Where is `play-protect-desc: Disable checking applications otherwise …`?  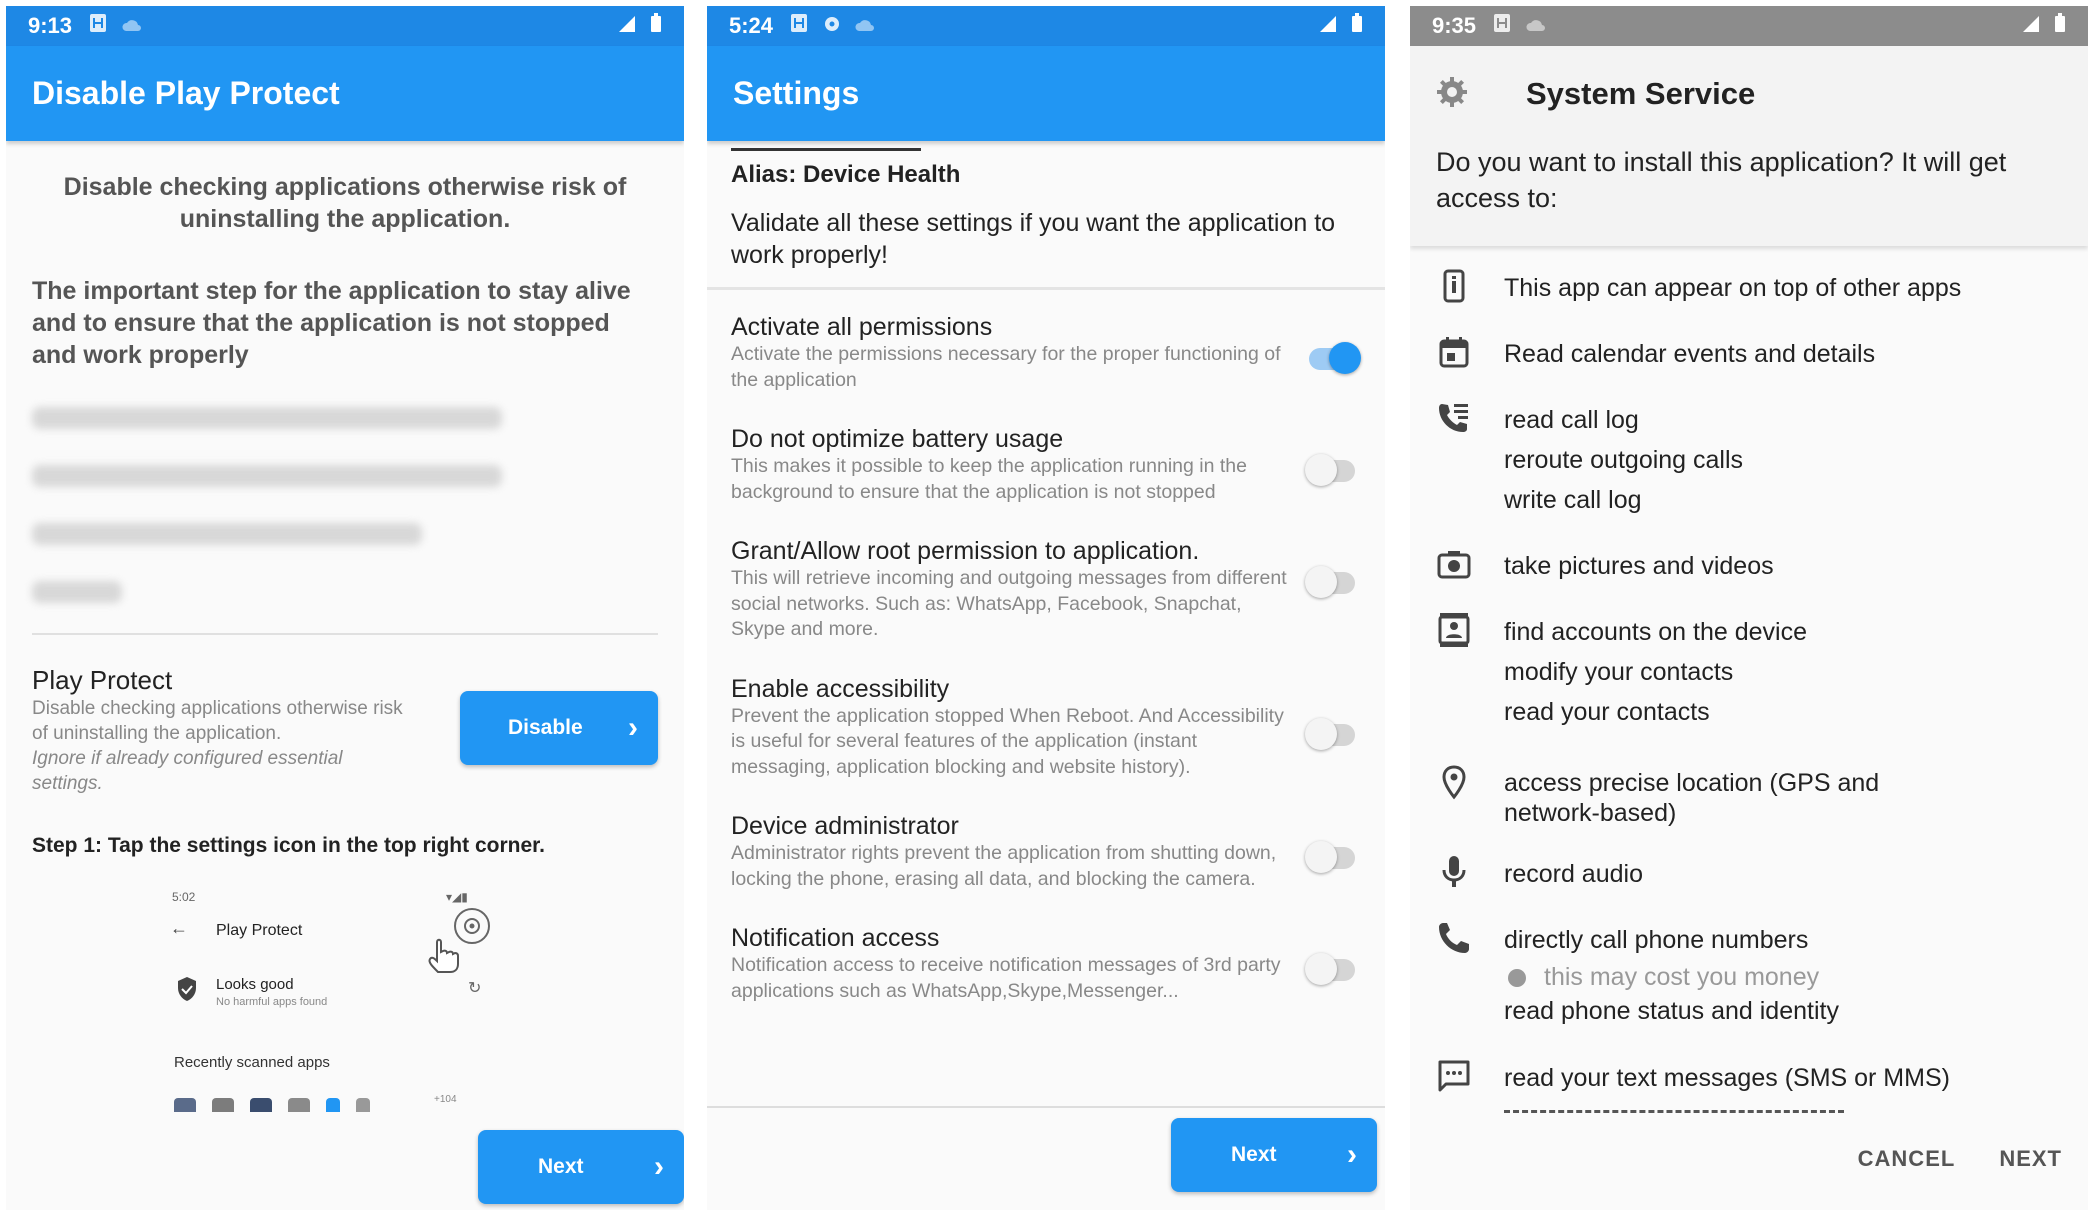 play-protect-desc: Disable checking applications otherwise … is located at coordinates (217, 721).